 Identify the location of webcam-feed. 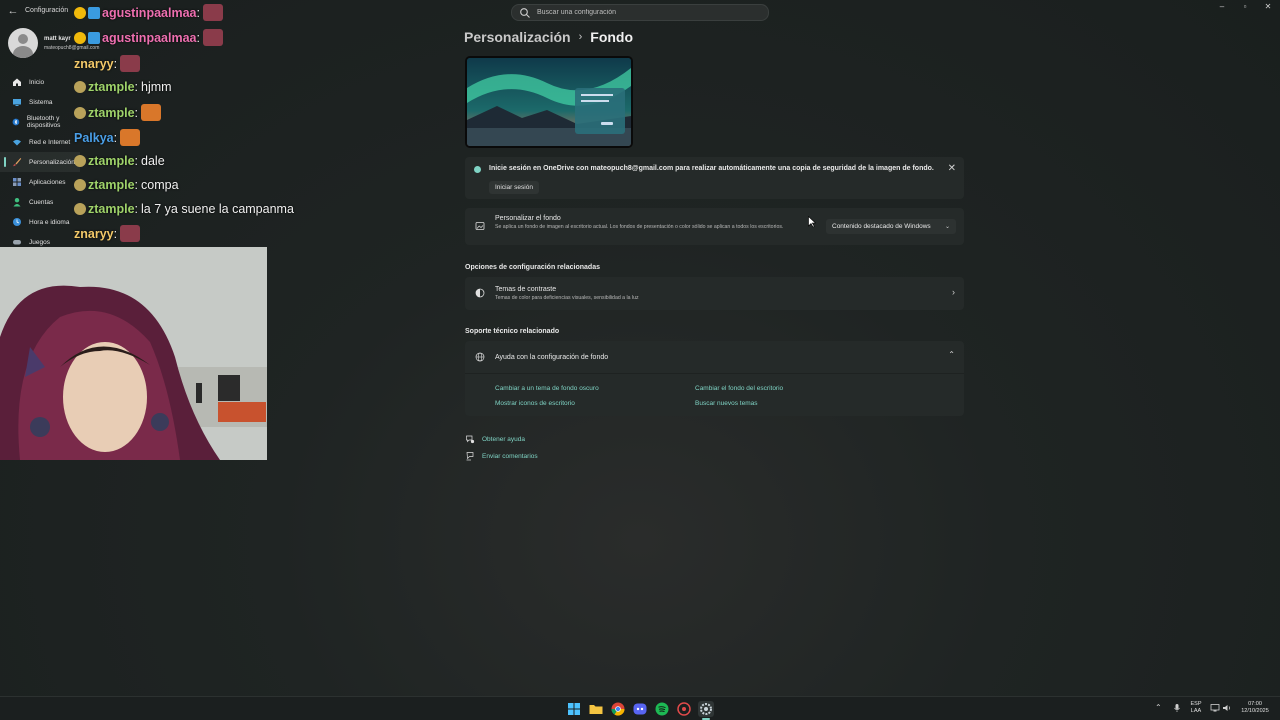
(133, 353).